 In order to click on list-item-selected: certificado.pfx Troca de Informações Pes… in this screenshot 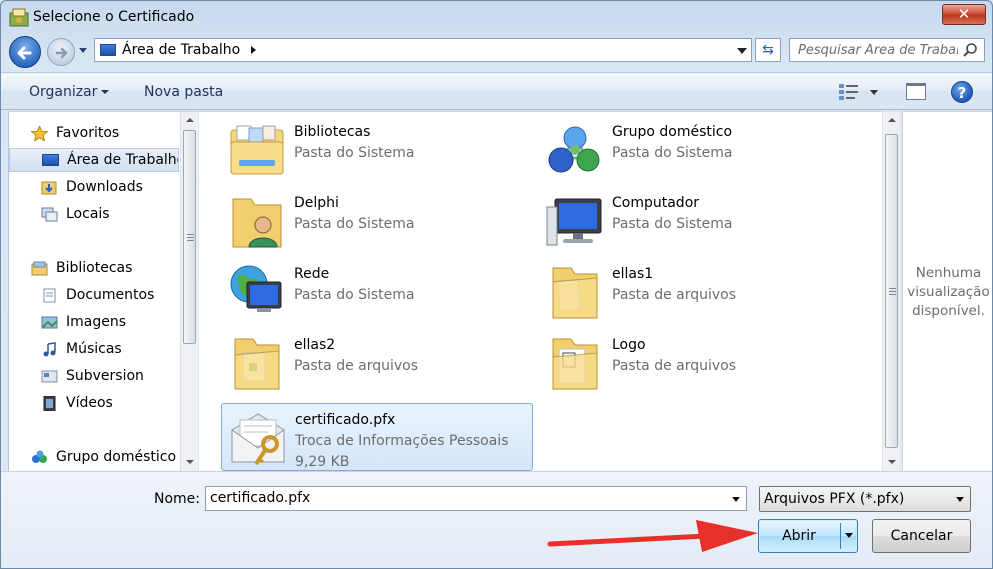, I will do `click(377, 437)`.